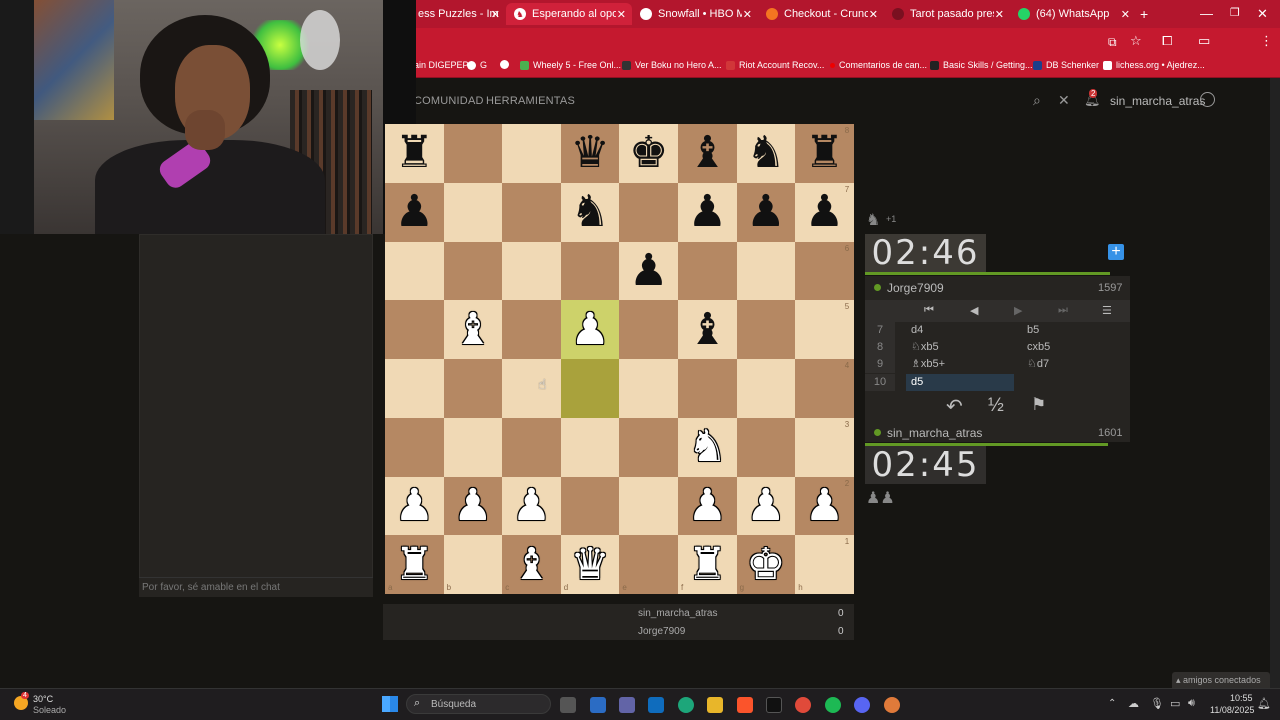 The height and width of the screenshot is (720, 1280). What do you see at coordinates (590, 271) in the screenshot?
I see `square-d6` at bounding box center [590, 271].